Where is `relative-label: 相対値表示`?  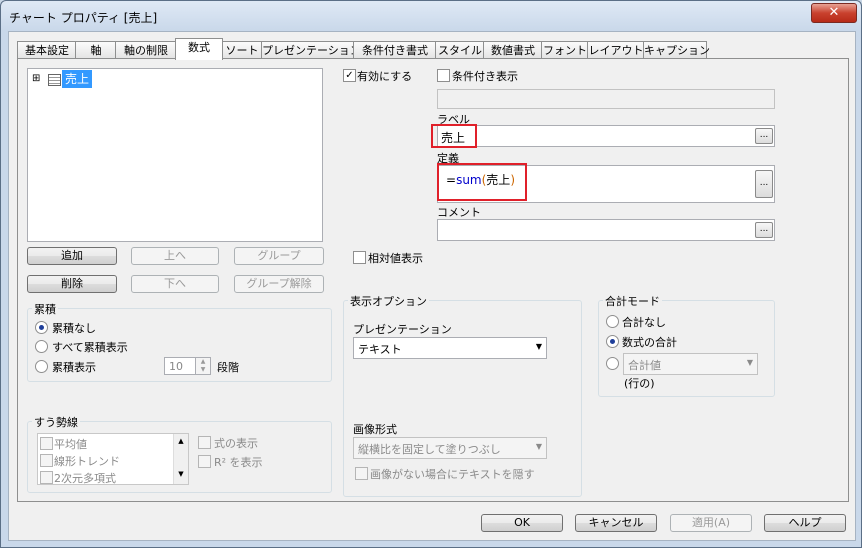 relative-label: 相対値表示 is located at coordinates (395, 258).